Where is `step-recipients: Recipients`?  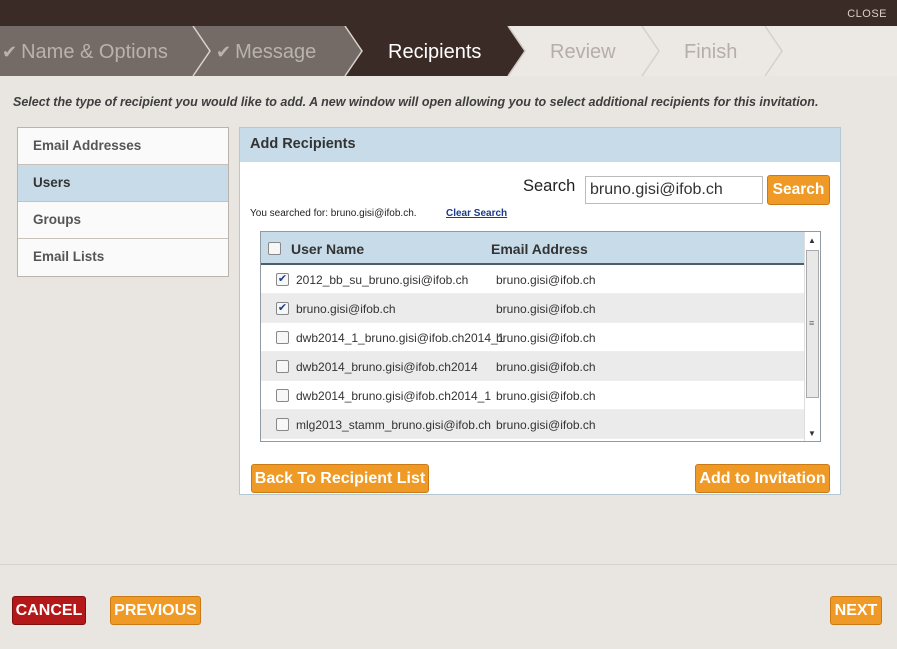
step-recipients: Recipients is located at coordinates (434, 51).